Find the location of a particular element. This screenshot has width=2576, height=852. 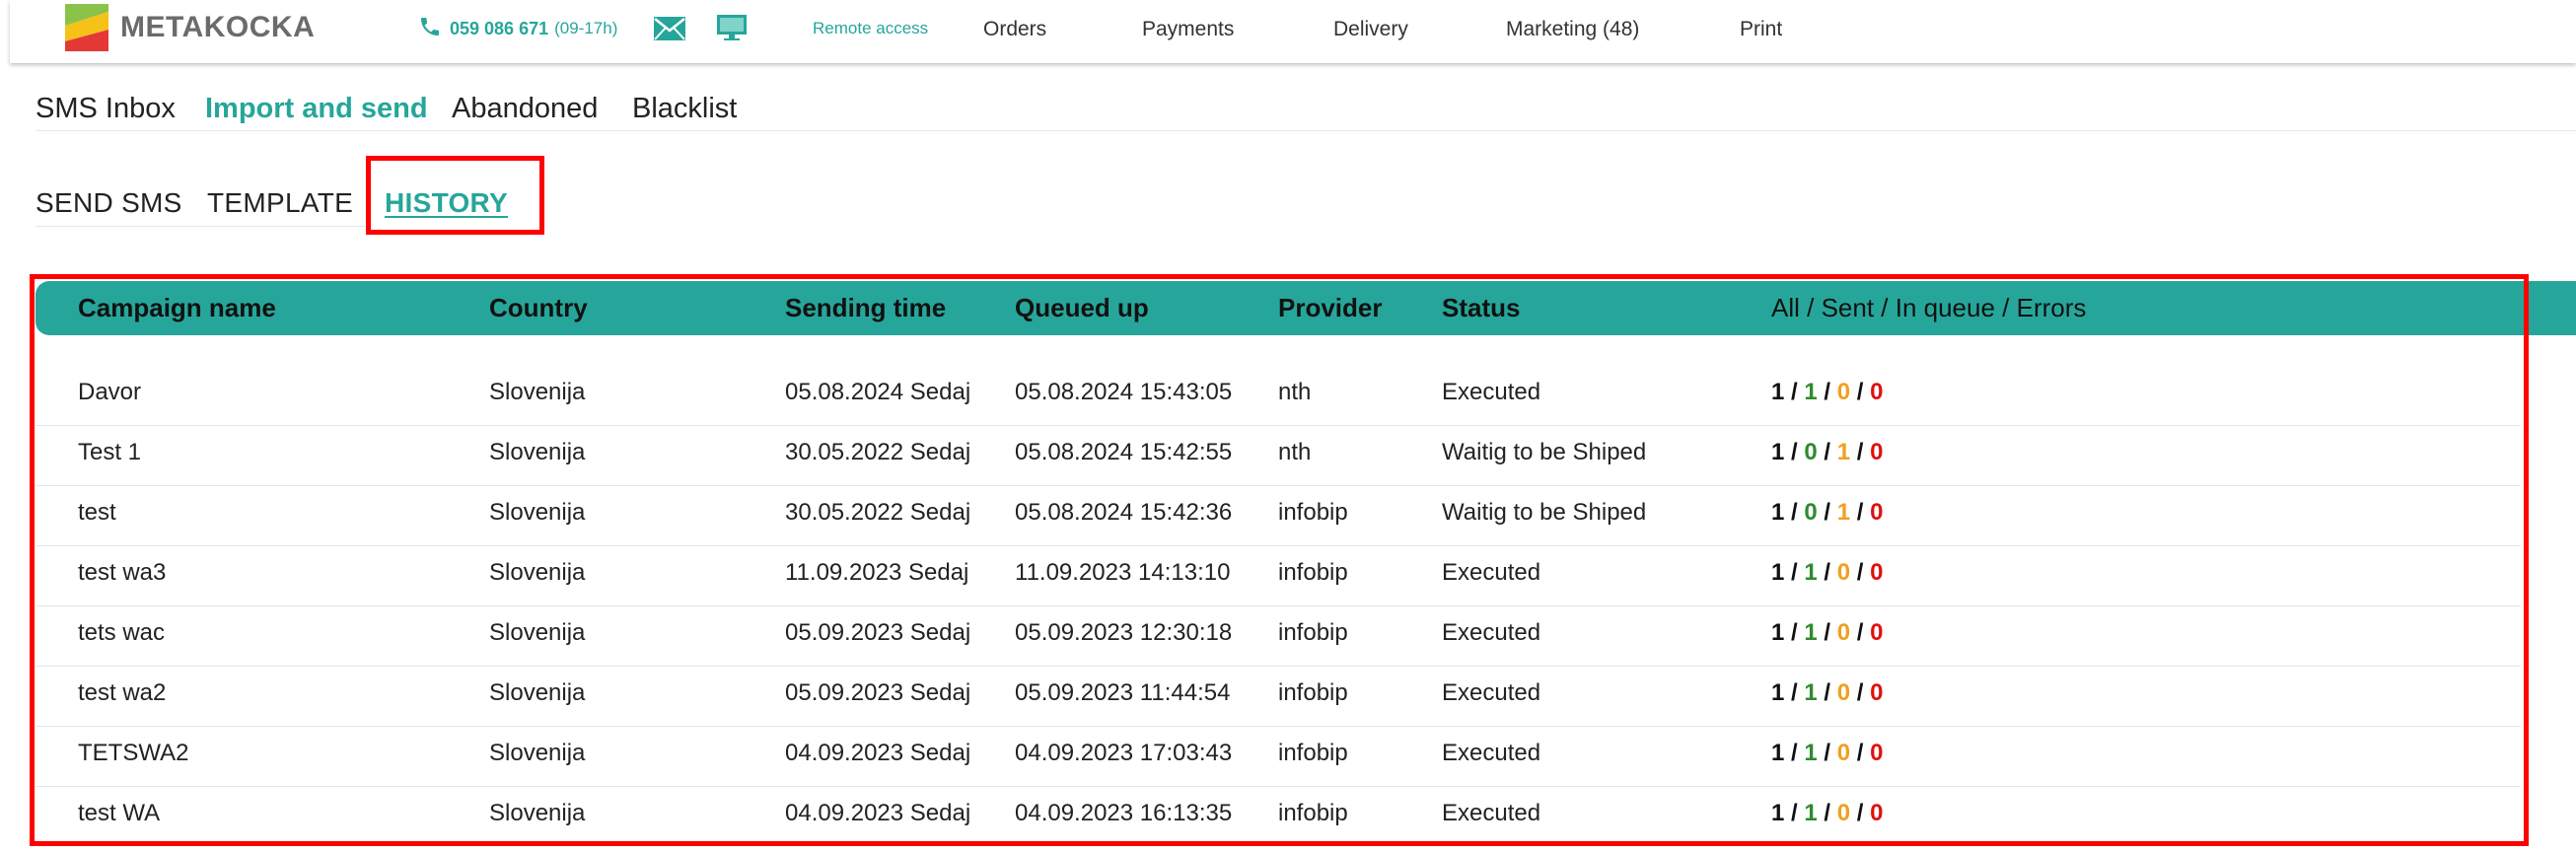

nav-orders: Orders is located at coordinates (1014, 30).